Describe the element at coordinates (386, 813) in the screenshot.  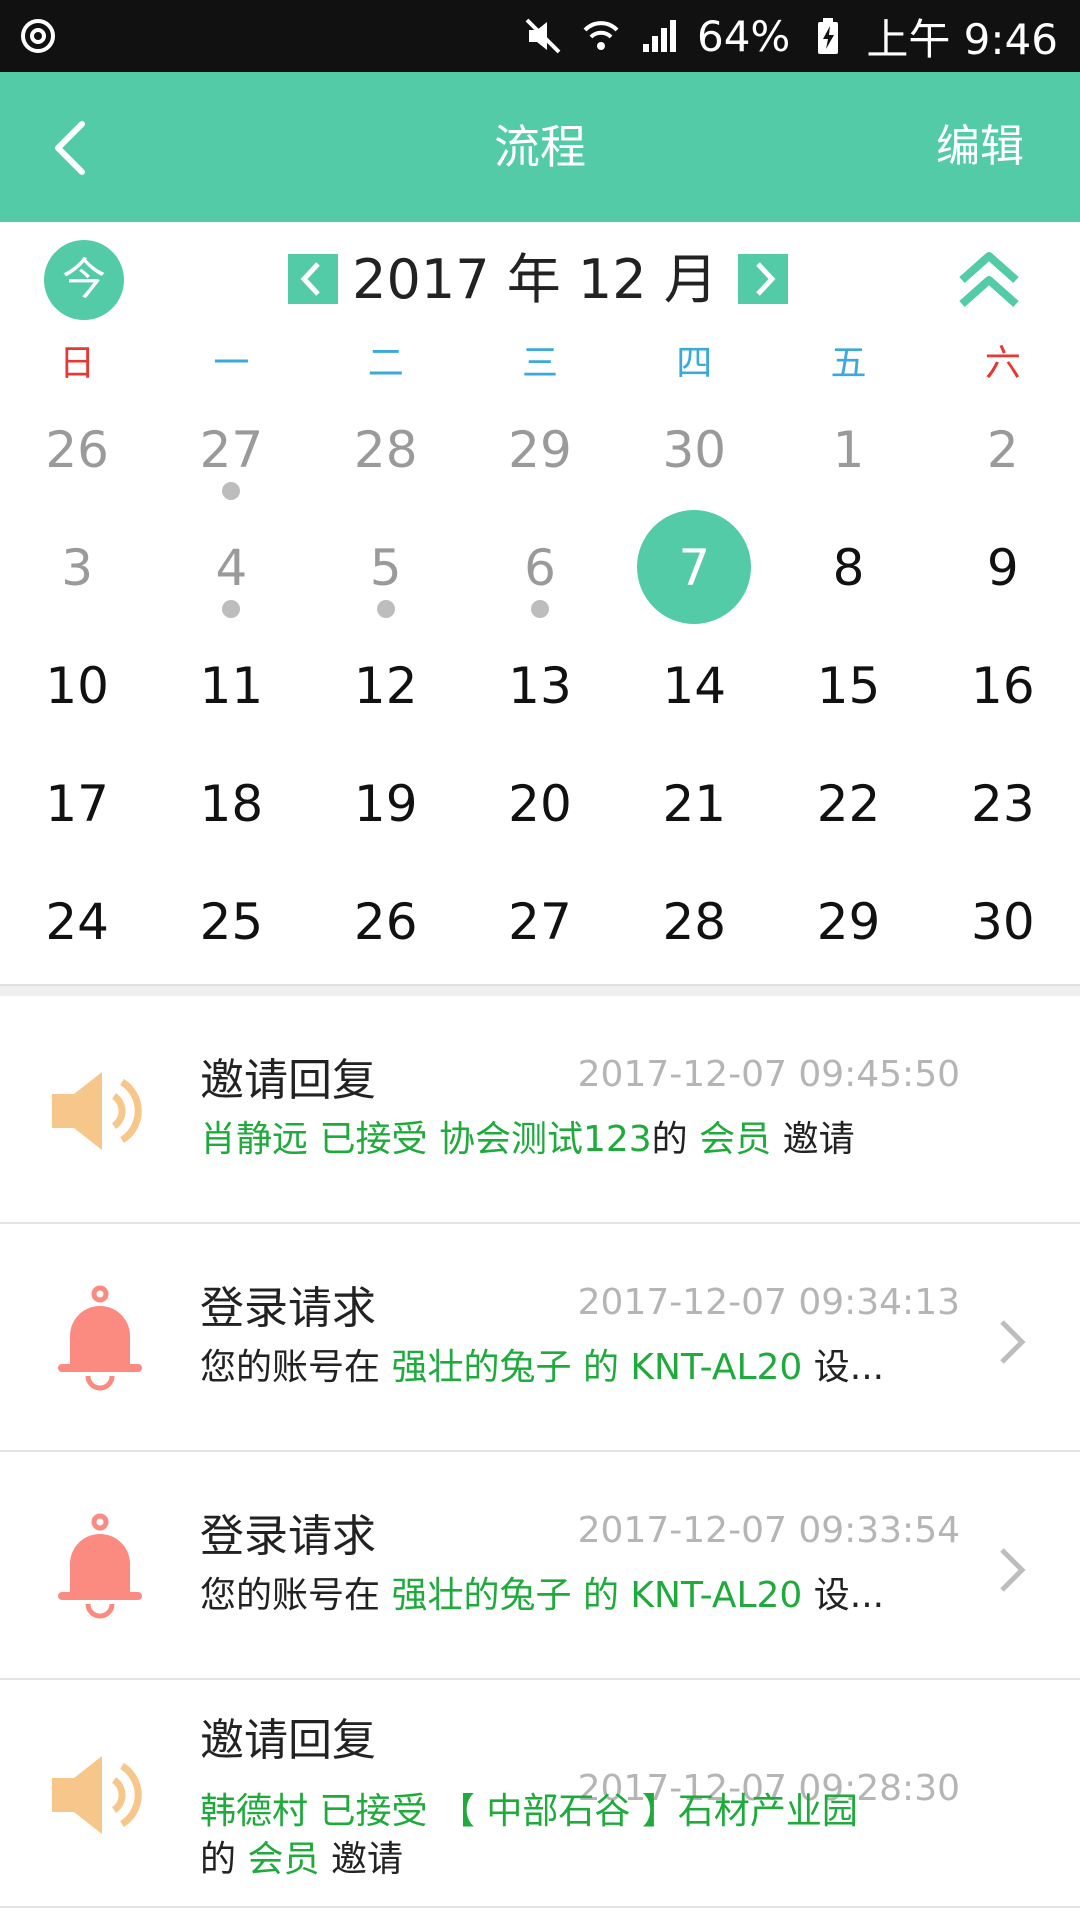
I see `day-cell: 19` at that location.